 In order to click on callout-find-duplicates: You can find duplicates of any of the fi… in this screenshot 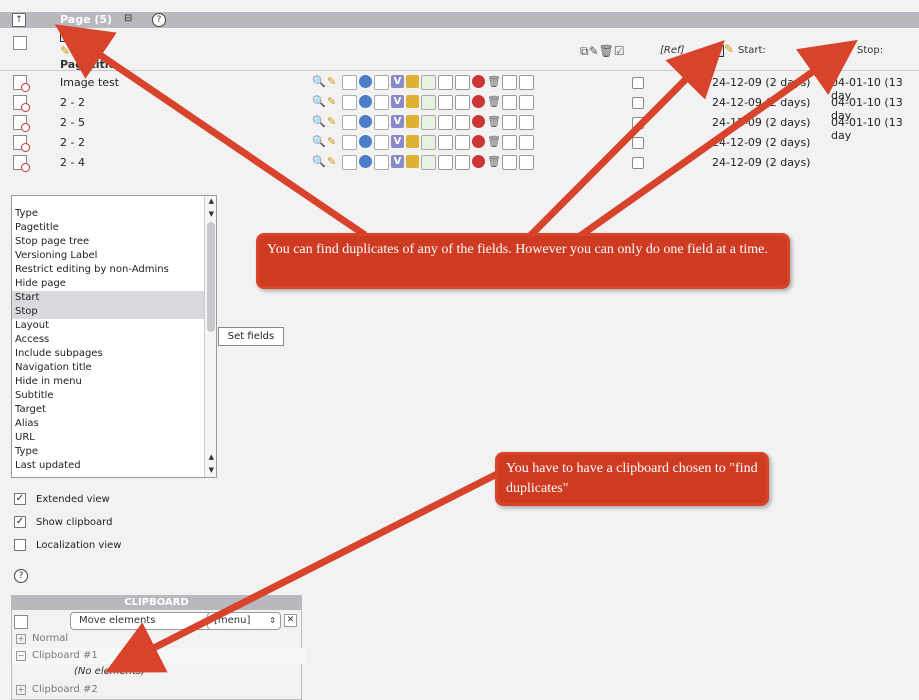, I will do `click(523, 261)`.